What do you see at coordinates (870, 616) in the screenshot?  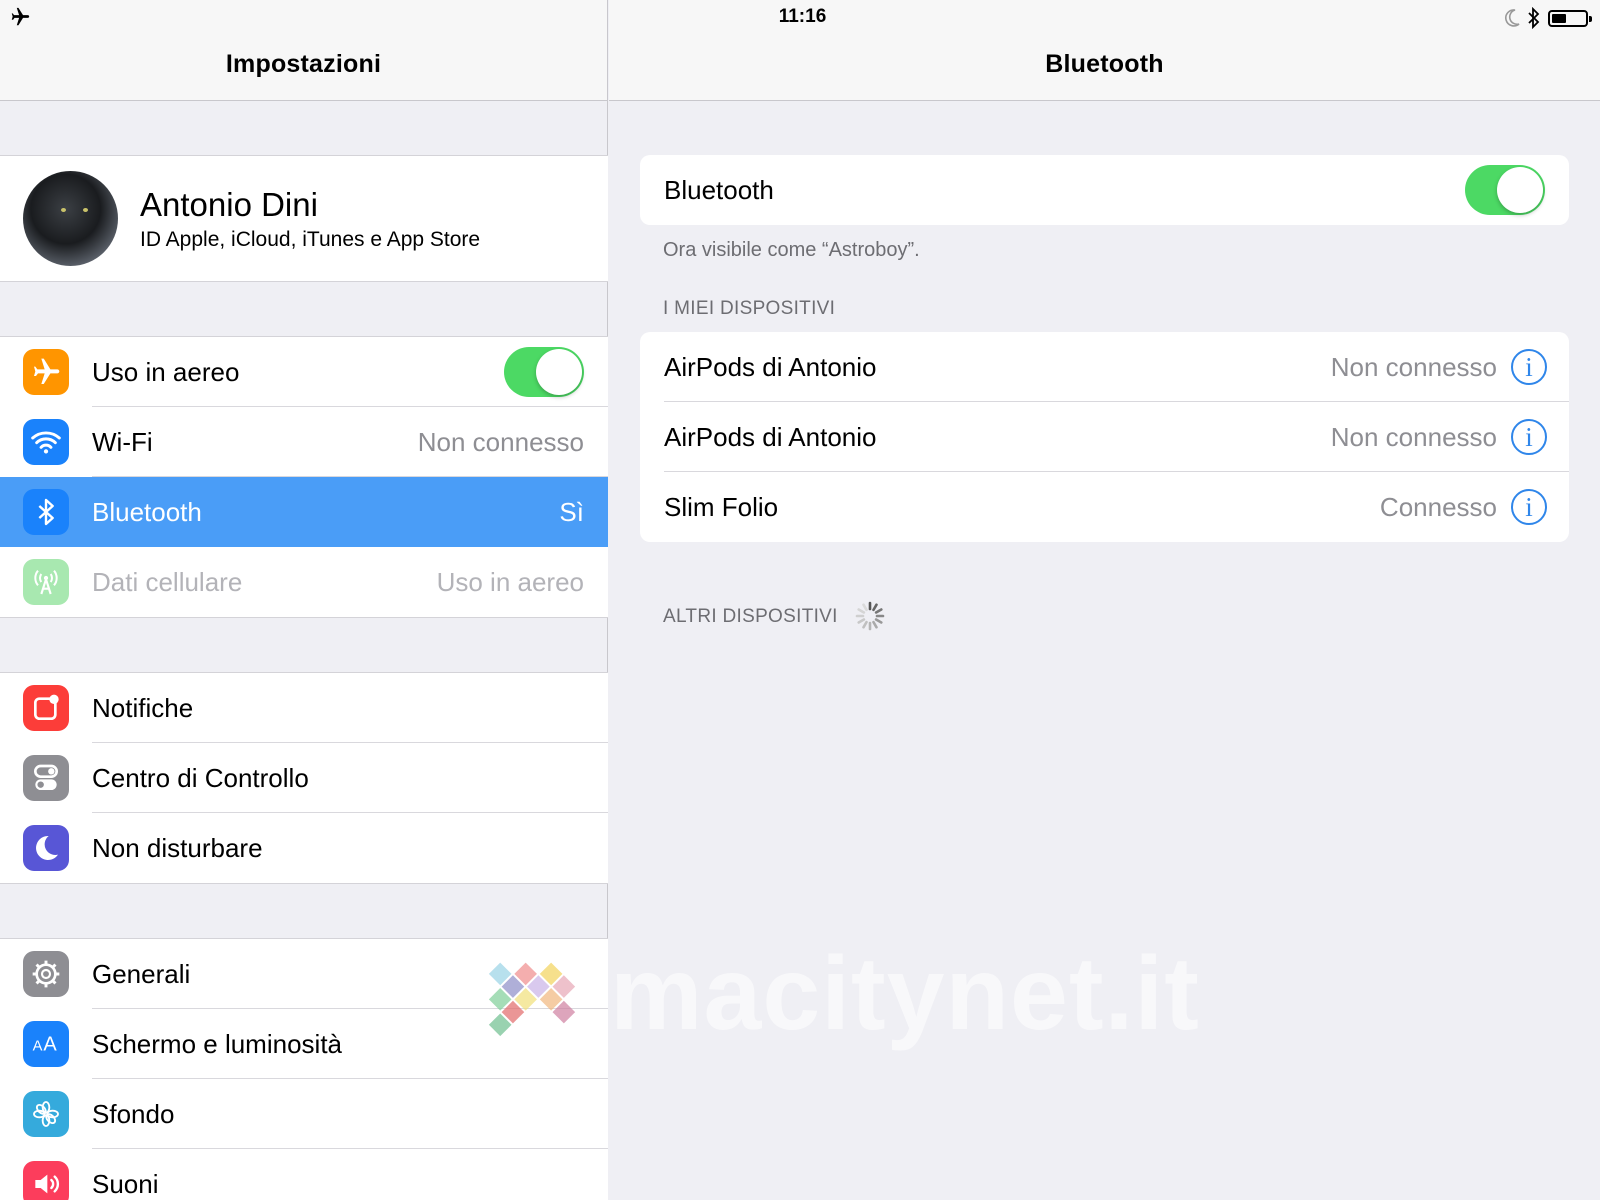 I see `loading-spinner-icon` at bounding box center [870, 616].